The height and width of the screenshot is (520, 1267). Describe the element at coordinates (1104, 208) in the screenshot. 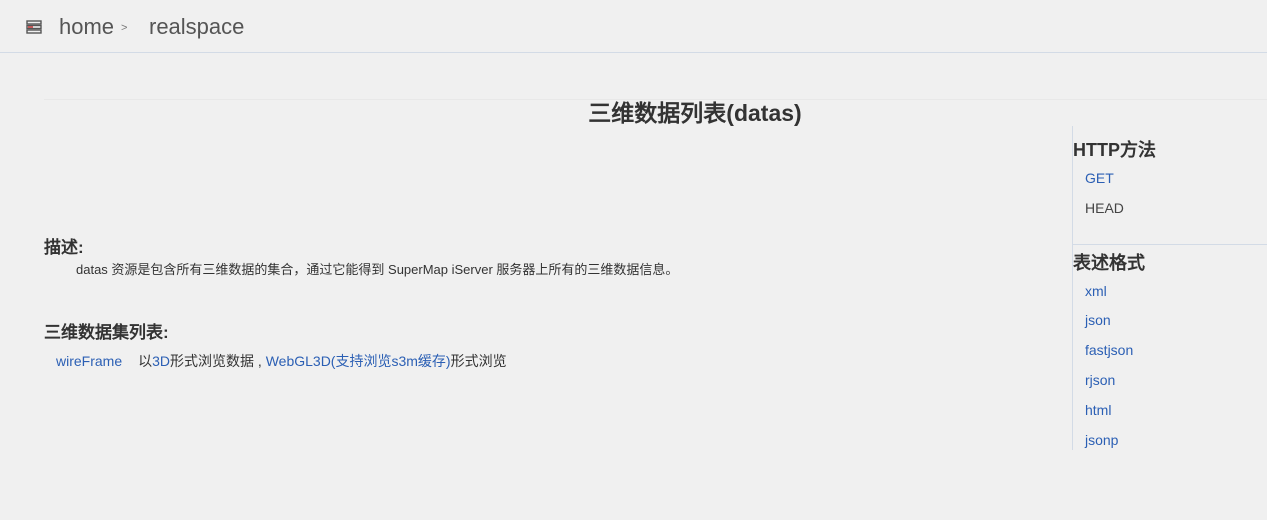

I see `http-method-head: HEAD` at that location.